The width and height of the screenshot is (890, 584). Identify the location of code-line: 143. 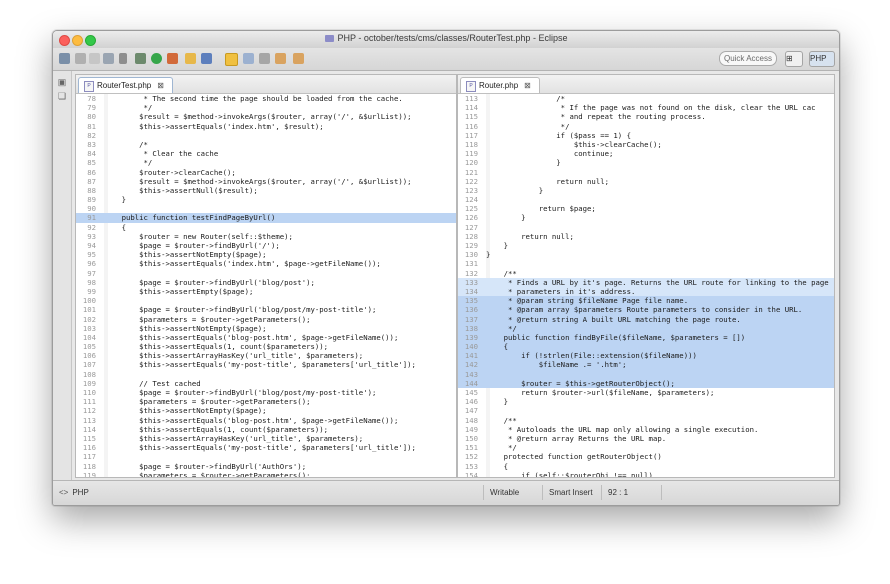
(646, 374).